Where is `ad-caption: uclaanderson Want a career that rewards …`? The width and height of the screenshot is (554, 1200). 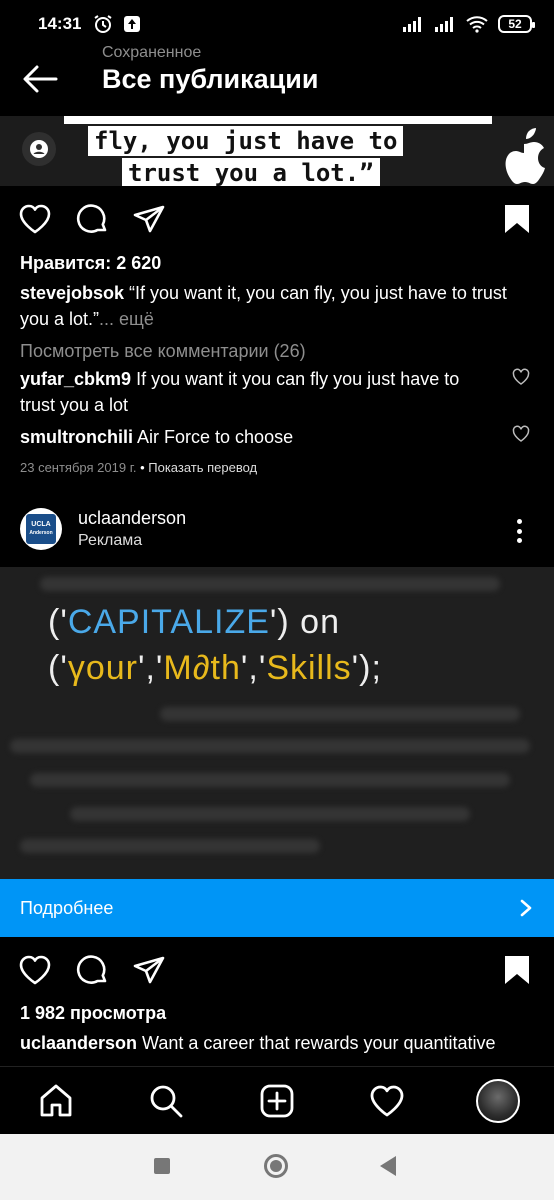 ad-caption: uclaanderson Want a career that rewards … is located at coordinates (258, 1043).